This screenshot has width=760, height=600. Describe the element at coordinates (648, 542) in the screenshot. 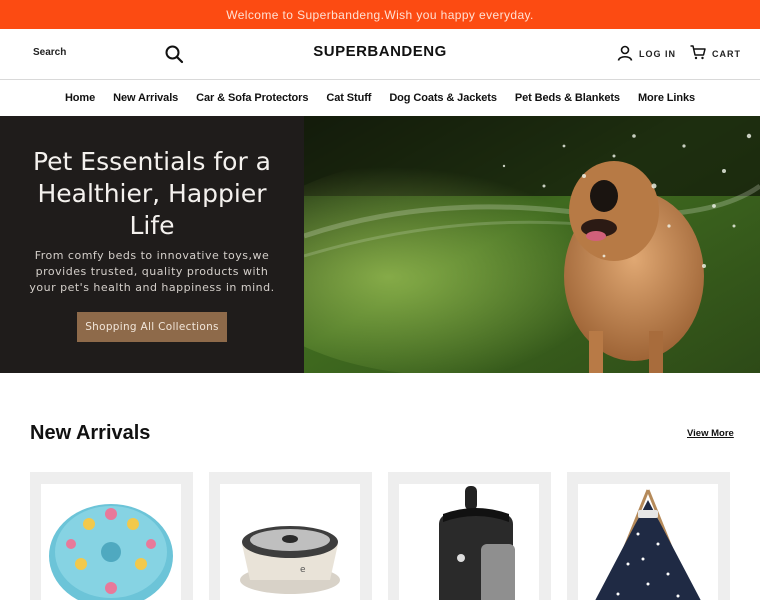

I see `pet-teepee-image` at that location.